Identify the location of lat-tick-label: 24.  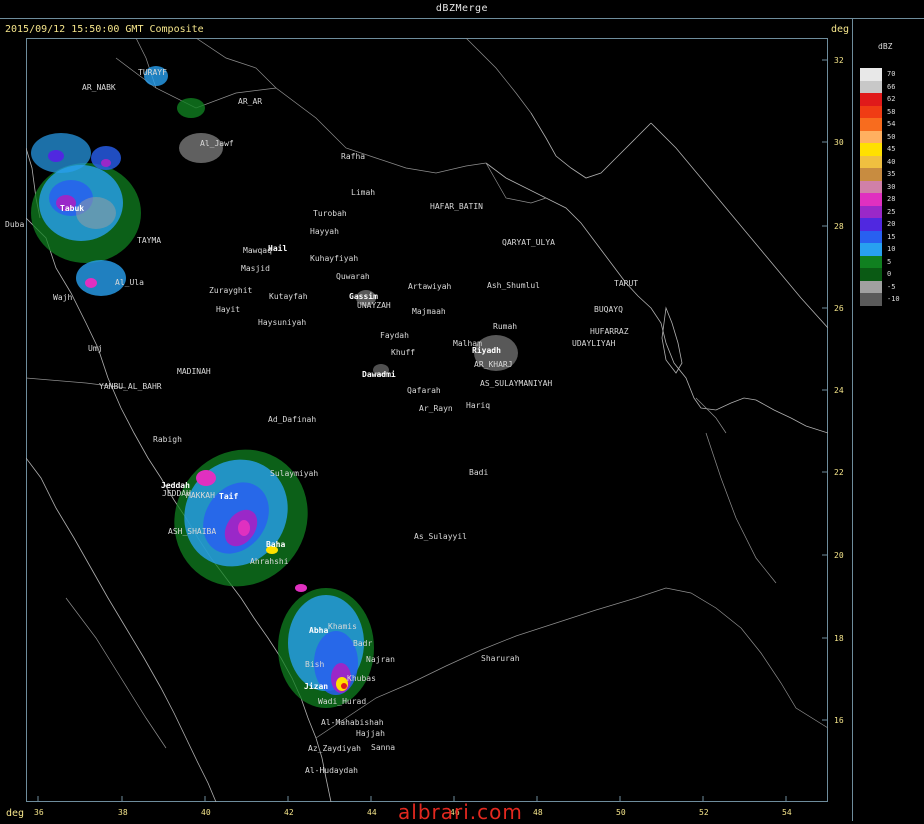
(839, 390).